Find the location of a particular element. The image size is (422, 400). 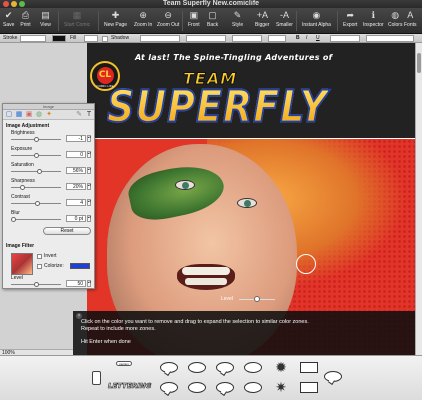

exposure-stepper: ▴▾ is located at coordinates (89, 154).